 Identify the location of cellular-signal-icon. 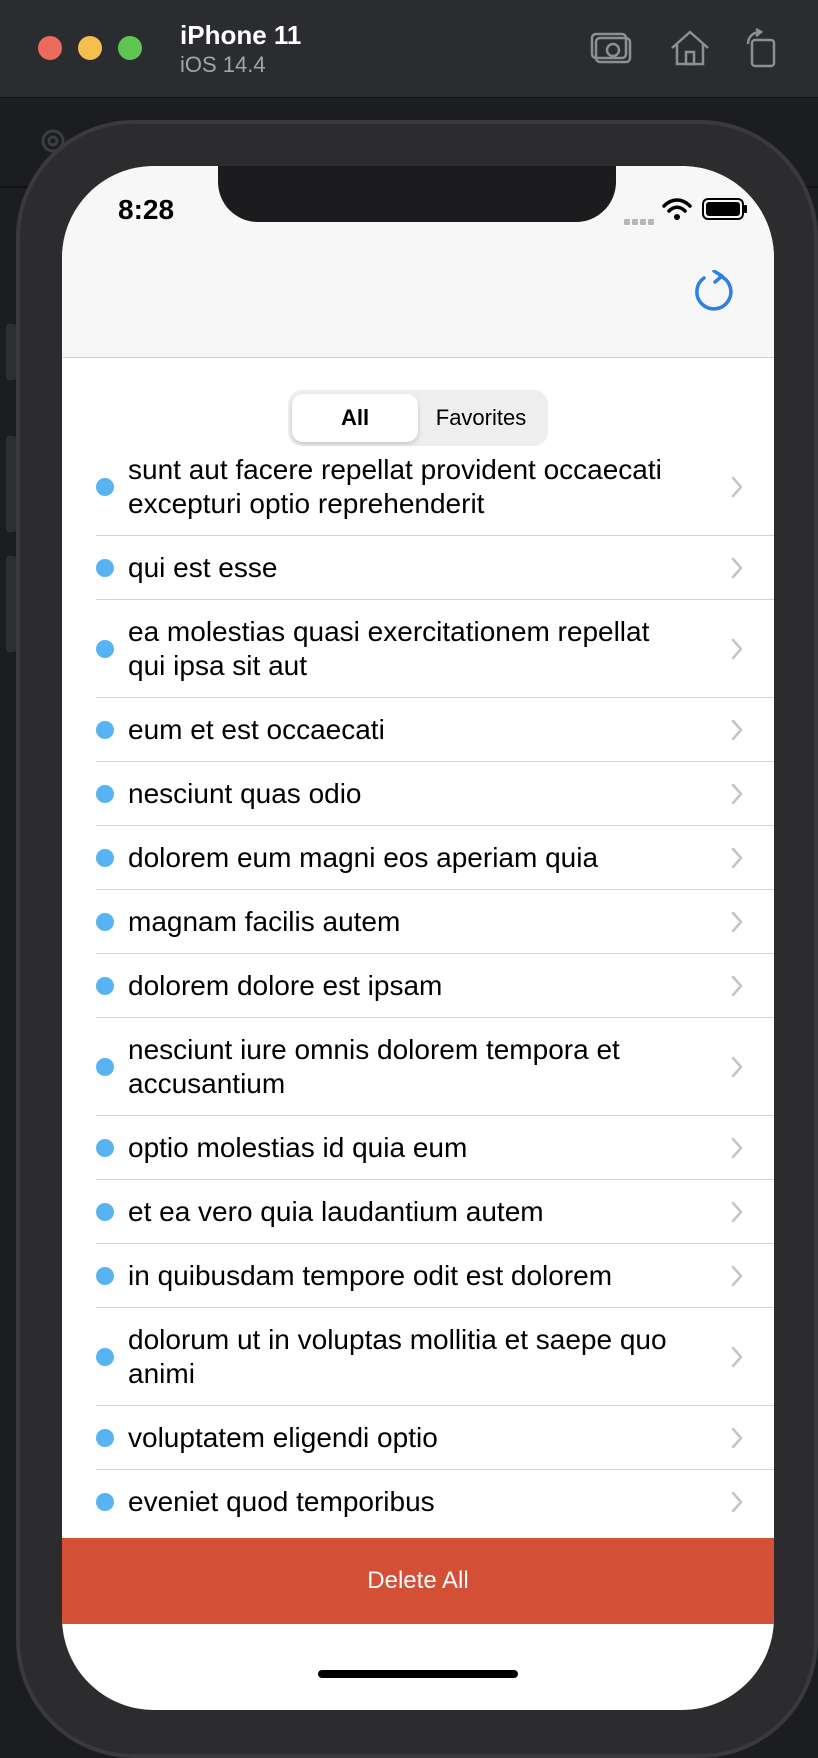
(641, 218).